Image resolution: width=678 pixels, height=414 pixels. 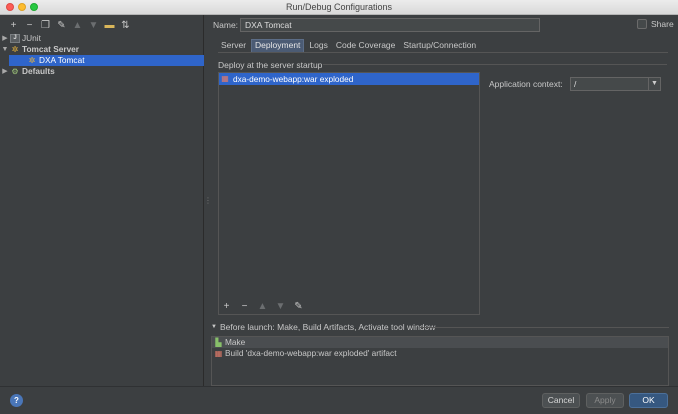 What do you see at coordinates (439, 45) in the screenshot?
I see `tab-startup-connection: Startup/Connection` at bounding box center [439, 45].